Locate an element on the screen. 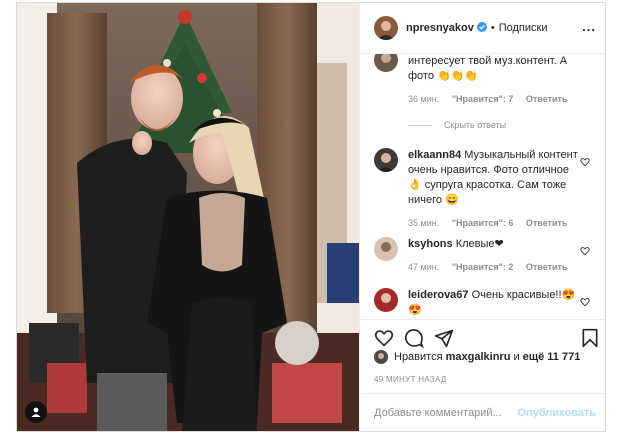 Image resolution: width=620 pixels, height=433 pixels. likes-prefix: Нравится is located at coordinates (418, 357).